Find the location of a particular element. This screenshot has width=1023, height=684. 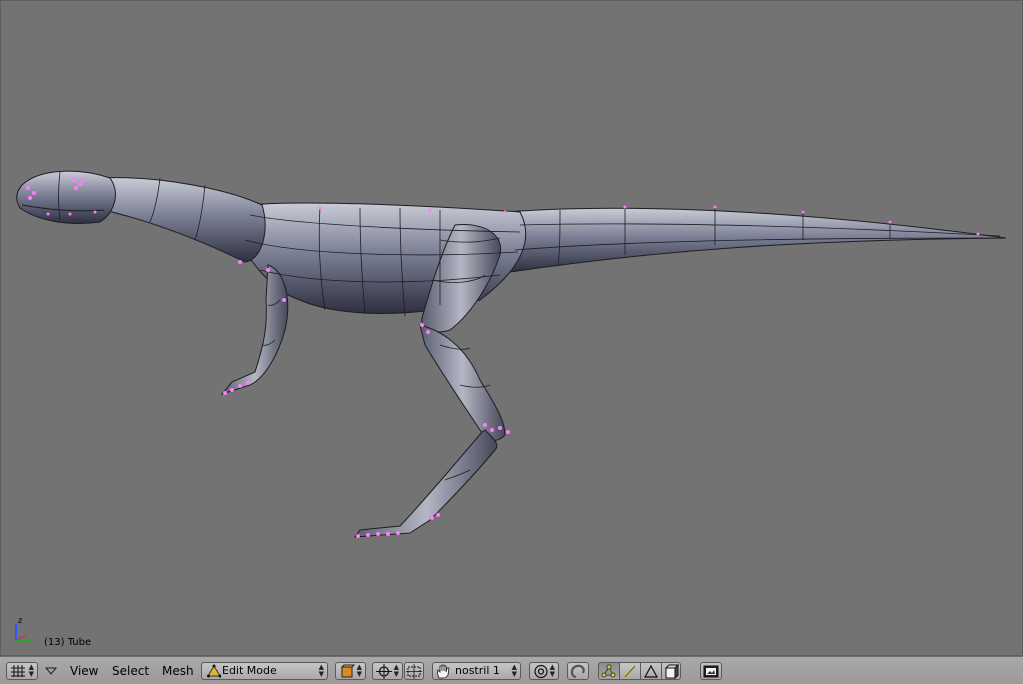

proportional-edit-button: ▲ ▼ is located at coordinates (544, 671).